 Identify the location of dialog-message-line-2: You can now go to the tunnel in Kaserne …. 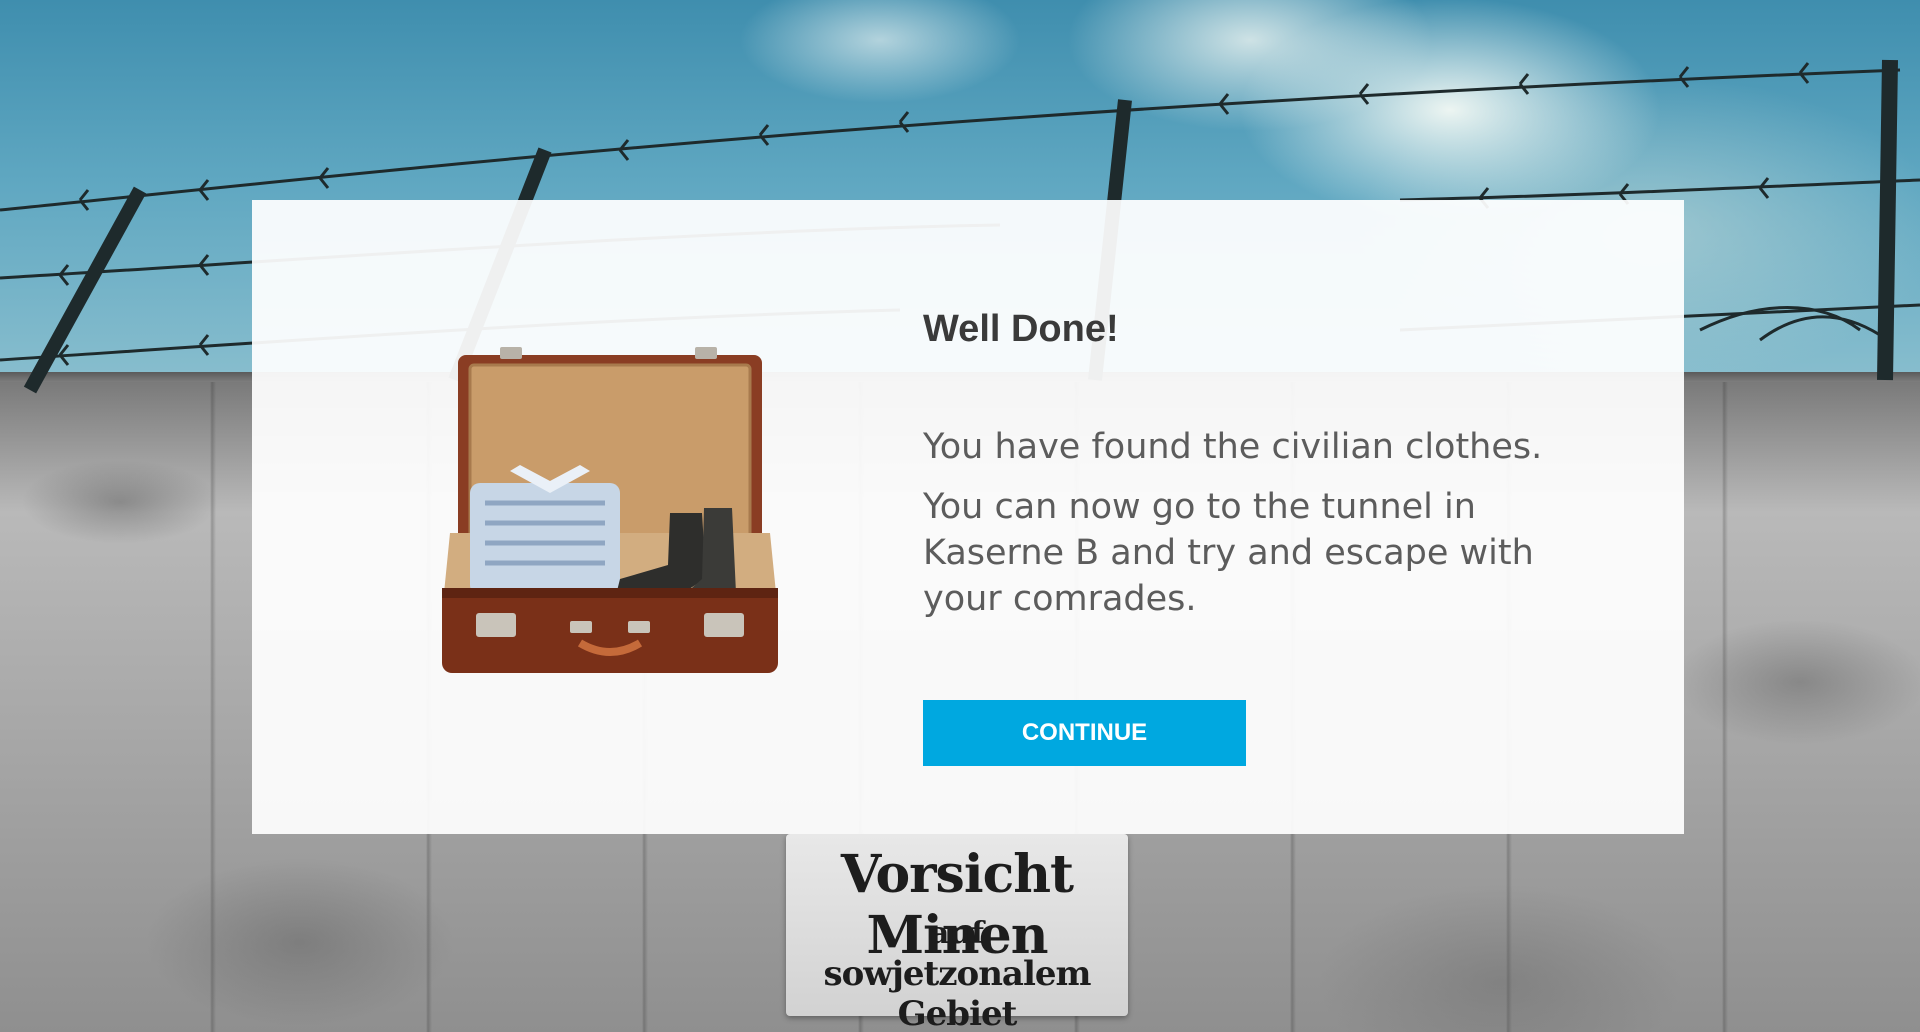
(1228, 553).